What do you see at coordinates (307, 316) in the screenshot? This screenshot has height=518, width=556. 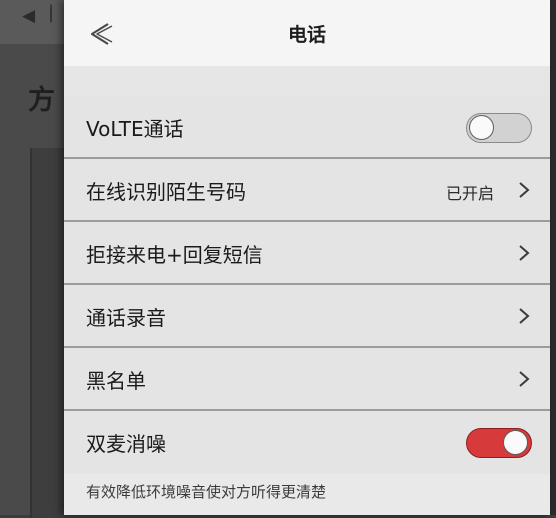 I see `setting-row-call-recording: 通话录音` at bounding box center [307, 316].